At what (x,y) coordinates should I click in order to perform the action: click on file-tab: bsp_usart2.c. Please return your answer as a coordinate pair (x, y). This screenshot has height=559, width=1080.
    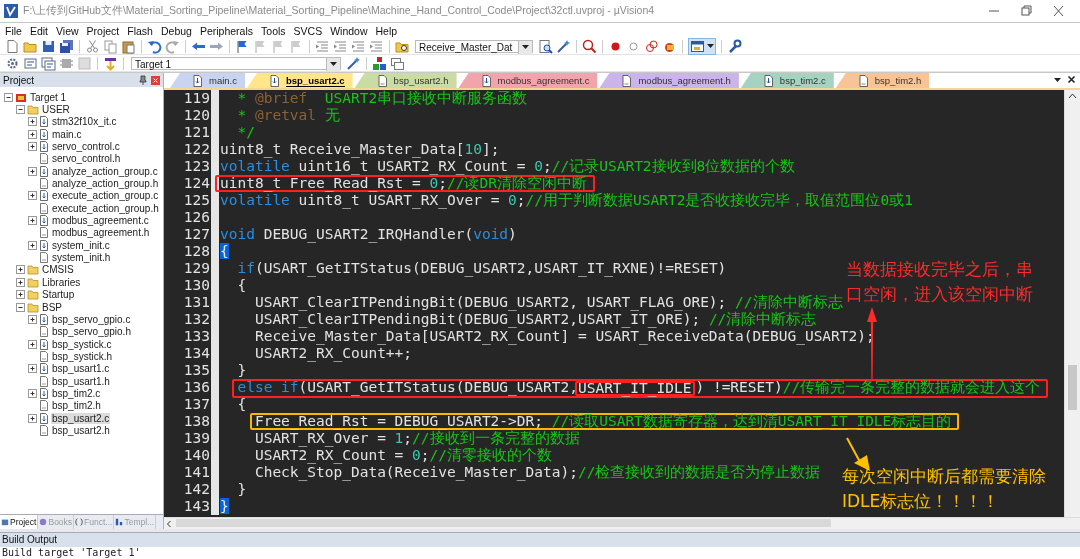
    Looking at the image, I should click on (300, 80).